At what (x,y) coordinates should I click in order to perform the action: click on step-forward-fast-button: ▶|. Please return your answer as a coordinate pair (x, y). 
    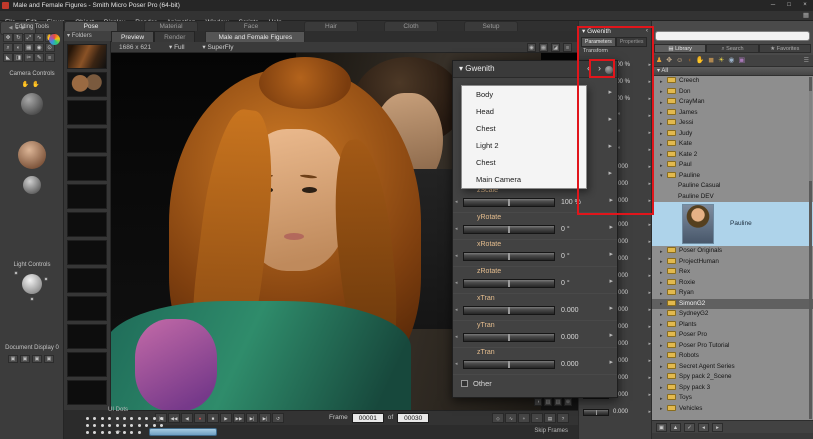
    Looking at the image, I should click on (252, 418).